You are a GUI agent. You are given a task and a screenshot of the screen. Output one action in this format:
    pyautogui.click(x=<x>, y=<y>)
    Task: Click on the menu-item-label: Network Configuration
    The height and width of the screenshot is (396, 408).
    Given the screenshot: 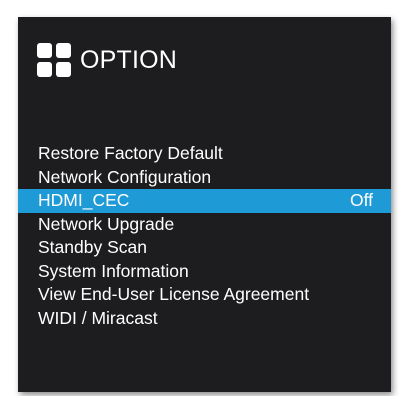 What is the action you would take?
    pyautogui.click(x=125, y=176)
    